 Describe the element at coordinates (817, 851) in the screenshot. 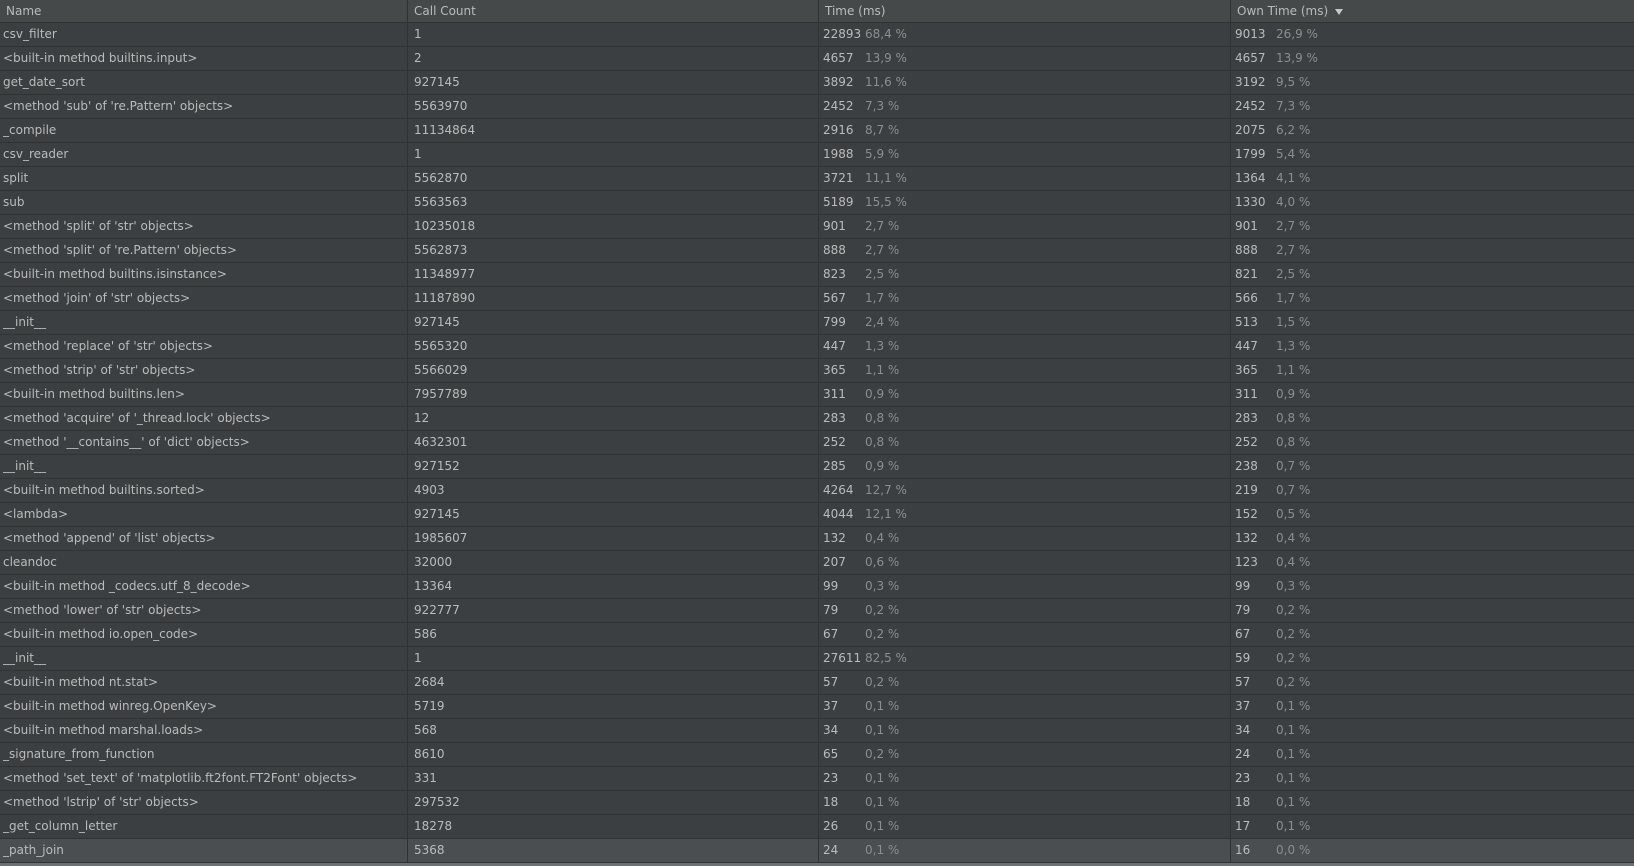

I see `table-row: _path_join 5368 24 0,1 % 16 0,0 %` at that location.